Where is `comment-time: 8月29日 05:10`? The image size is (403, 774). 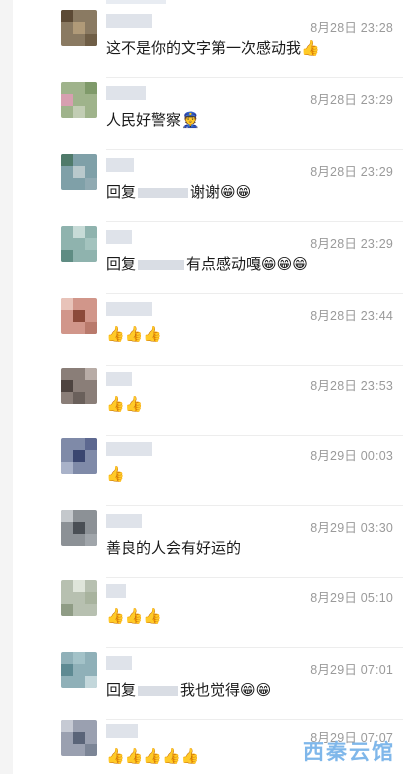
comment-time: 8月29日 05:10 is located at coordinates (351, 598).